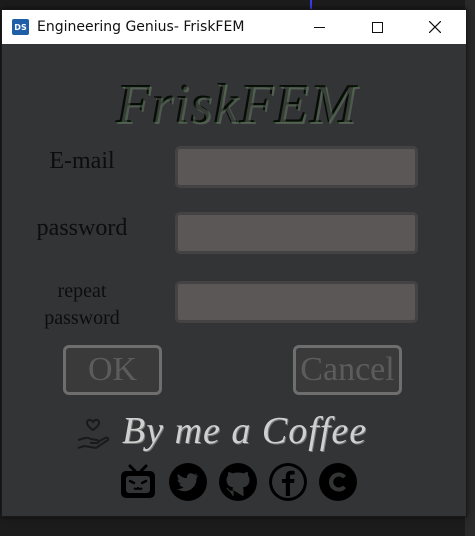 This screenshot has width=475, height=536. I want to click on minimize-button, so click(319, 27).